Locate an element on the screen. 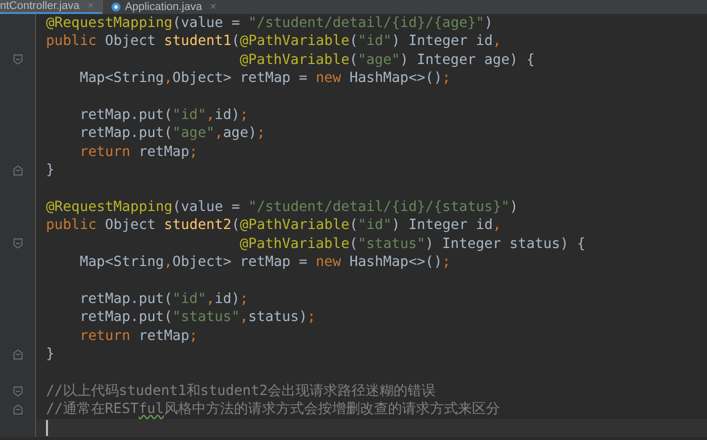  code-token: student1 is located at coordinates (198, 41).